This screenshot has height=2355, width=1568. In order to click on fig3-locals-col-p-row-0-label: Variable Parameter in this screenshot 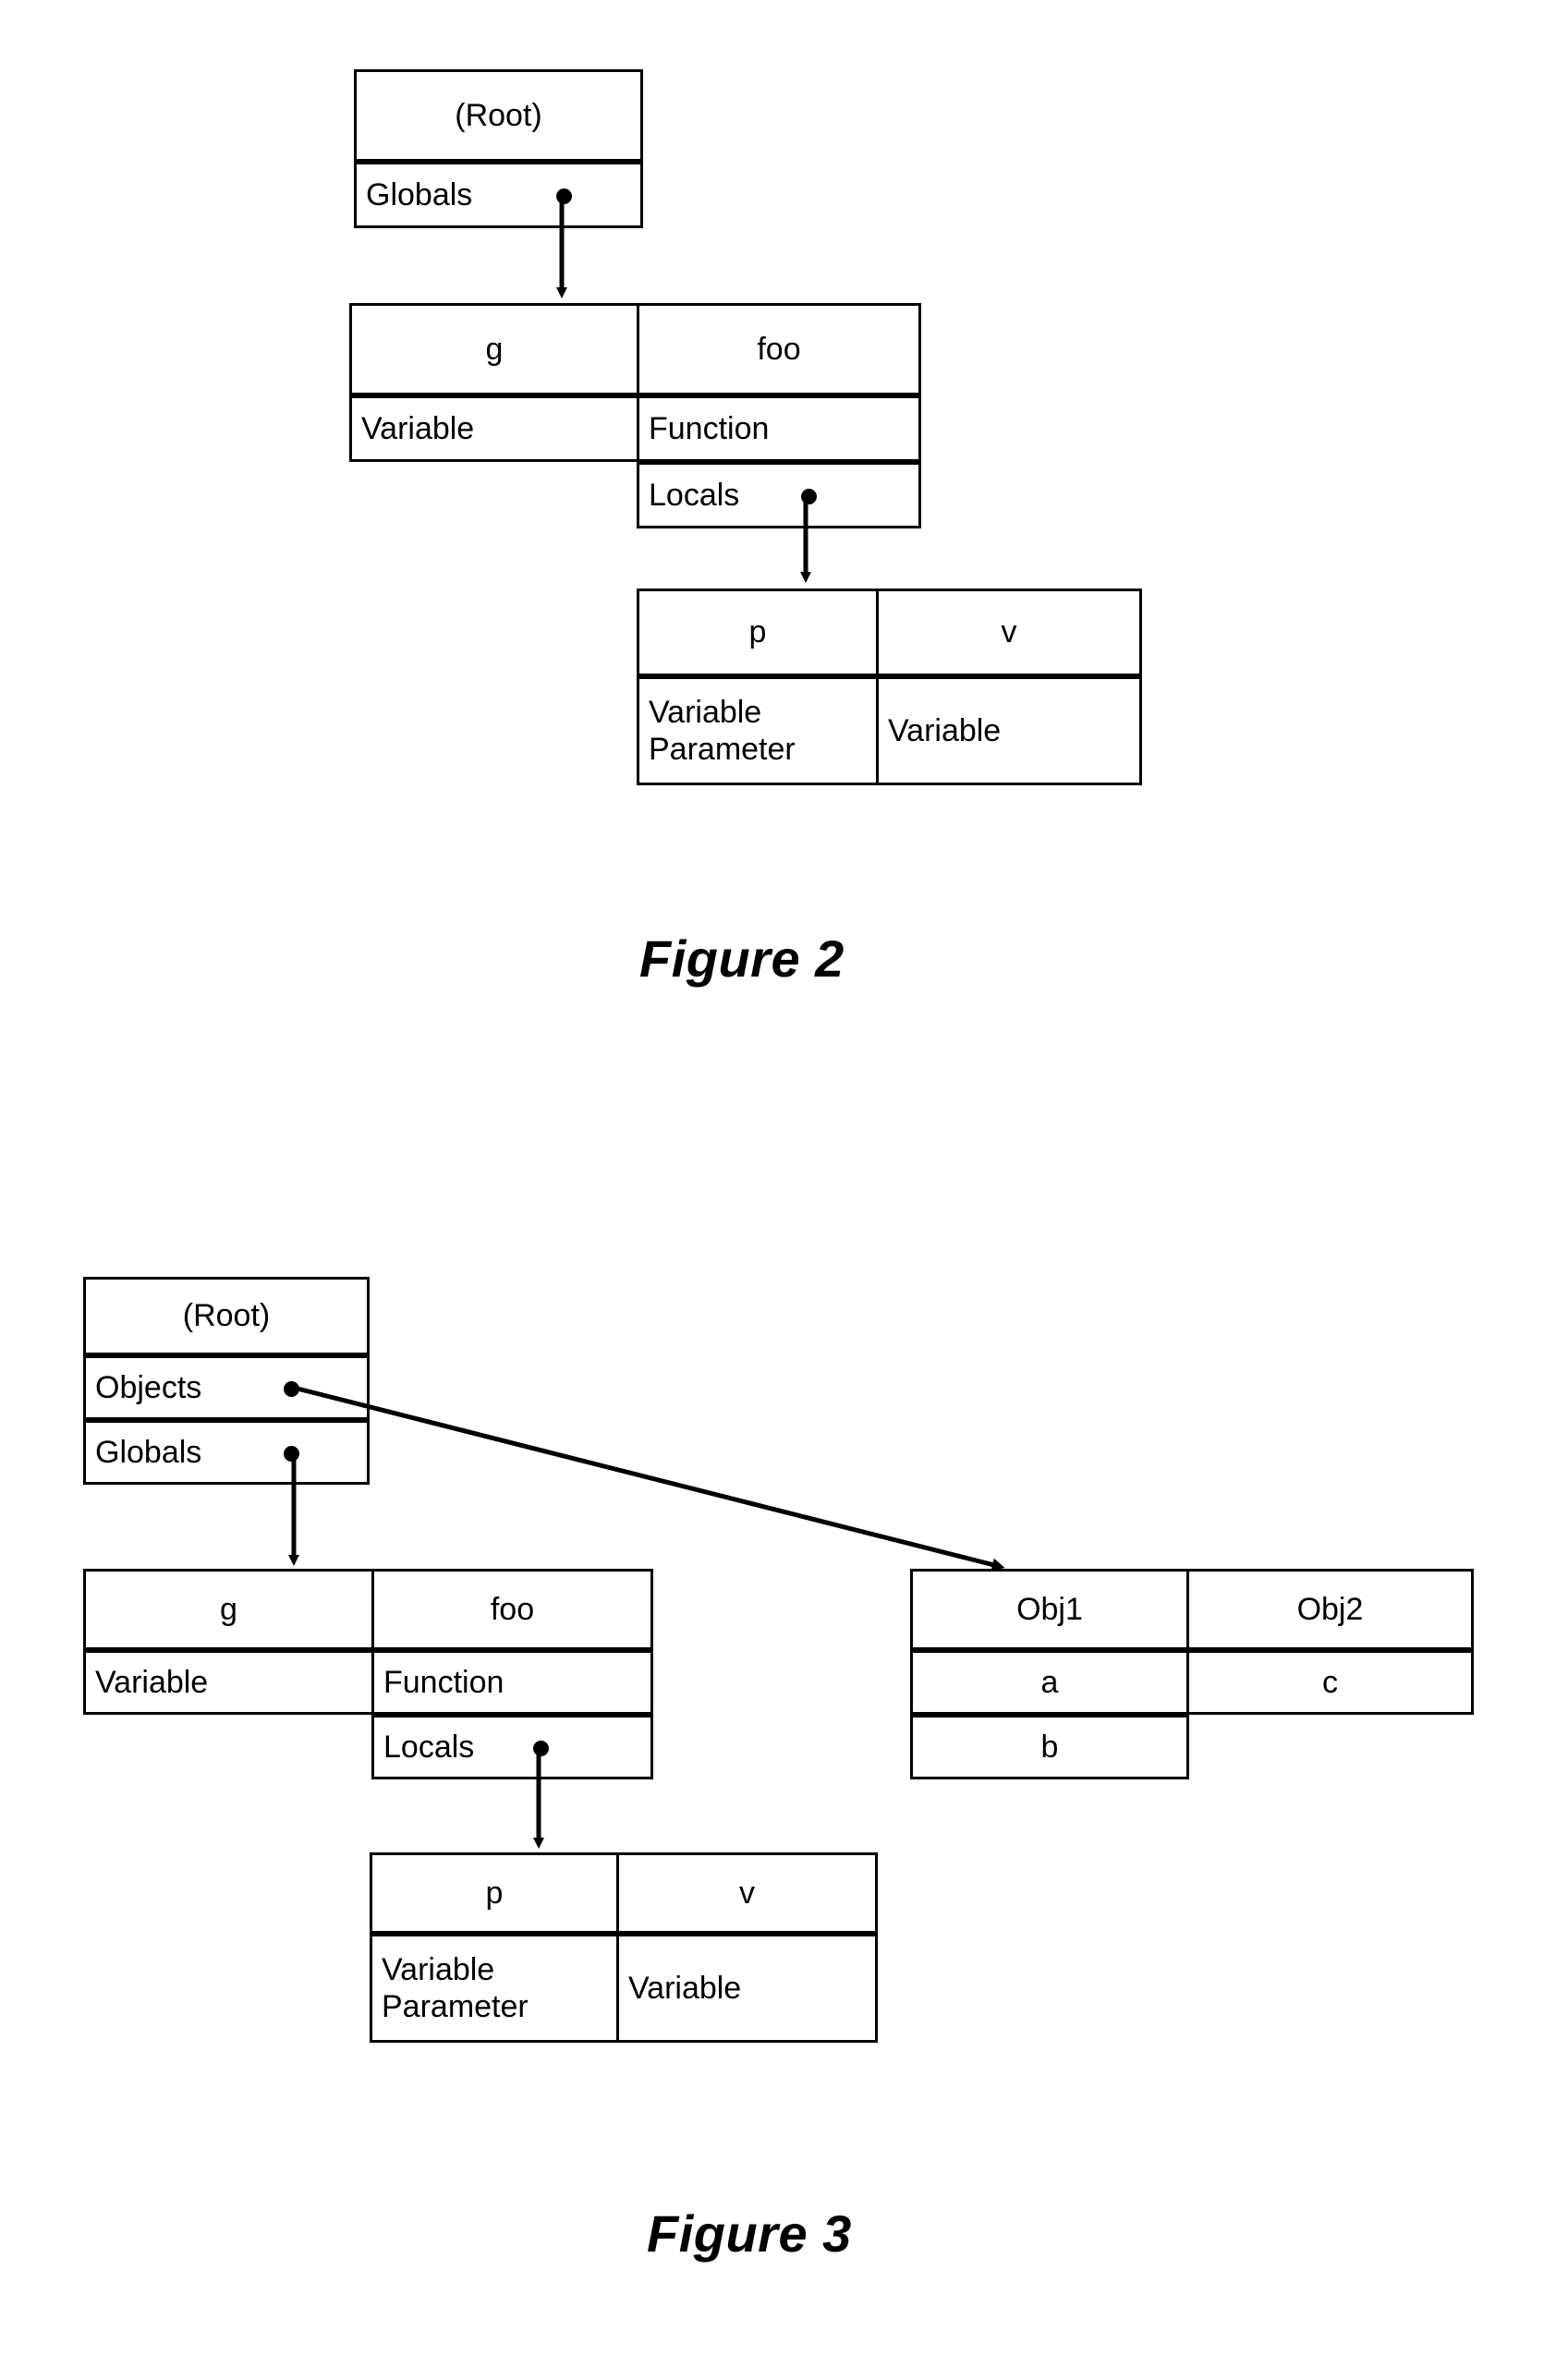, I will do `click(455, 1988)`.